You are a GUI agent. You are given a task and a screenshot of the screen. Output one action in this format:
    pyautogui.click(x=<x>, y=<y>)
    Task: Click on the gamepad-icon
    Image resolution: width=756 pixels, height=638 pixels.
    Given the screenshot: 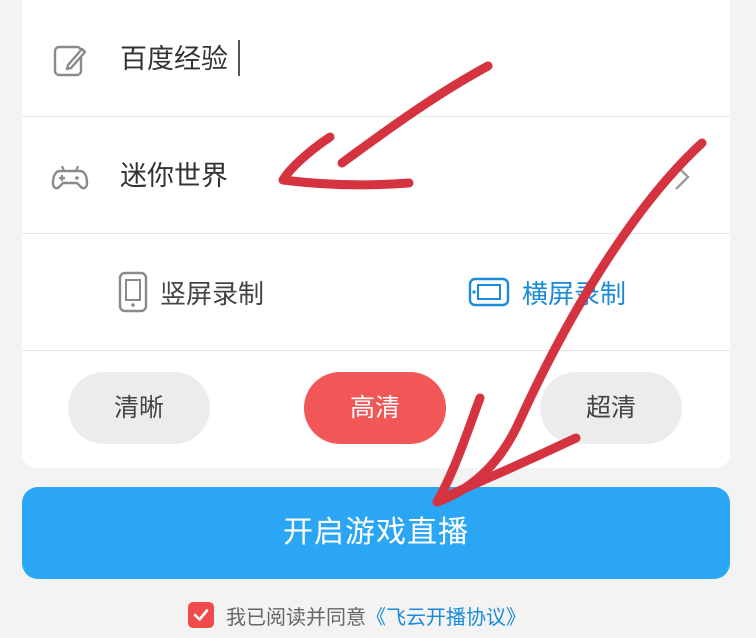 What is the action you would take?
    pyautogui.click(x=70, y=177)
    